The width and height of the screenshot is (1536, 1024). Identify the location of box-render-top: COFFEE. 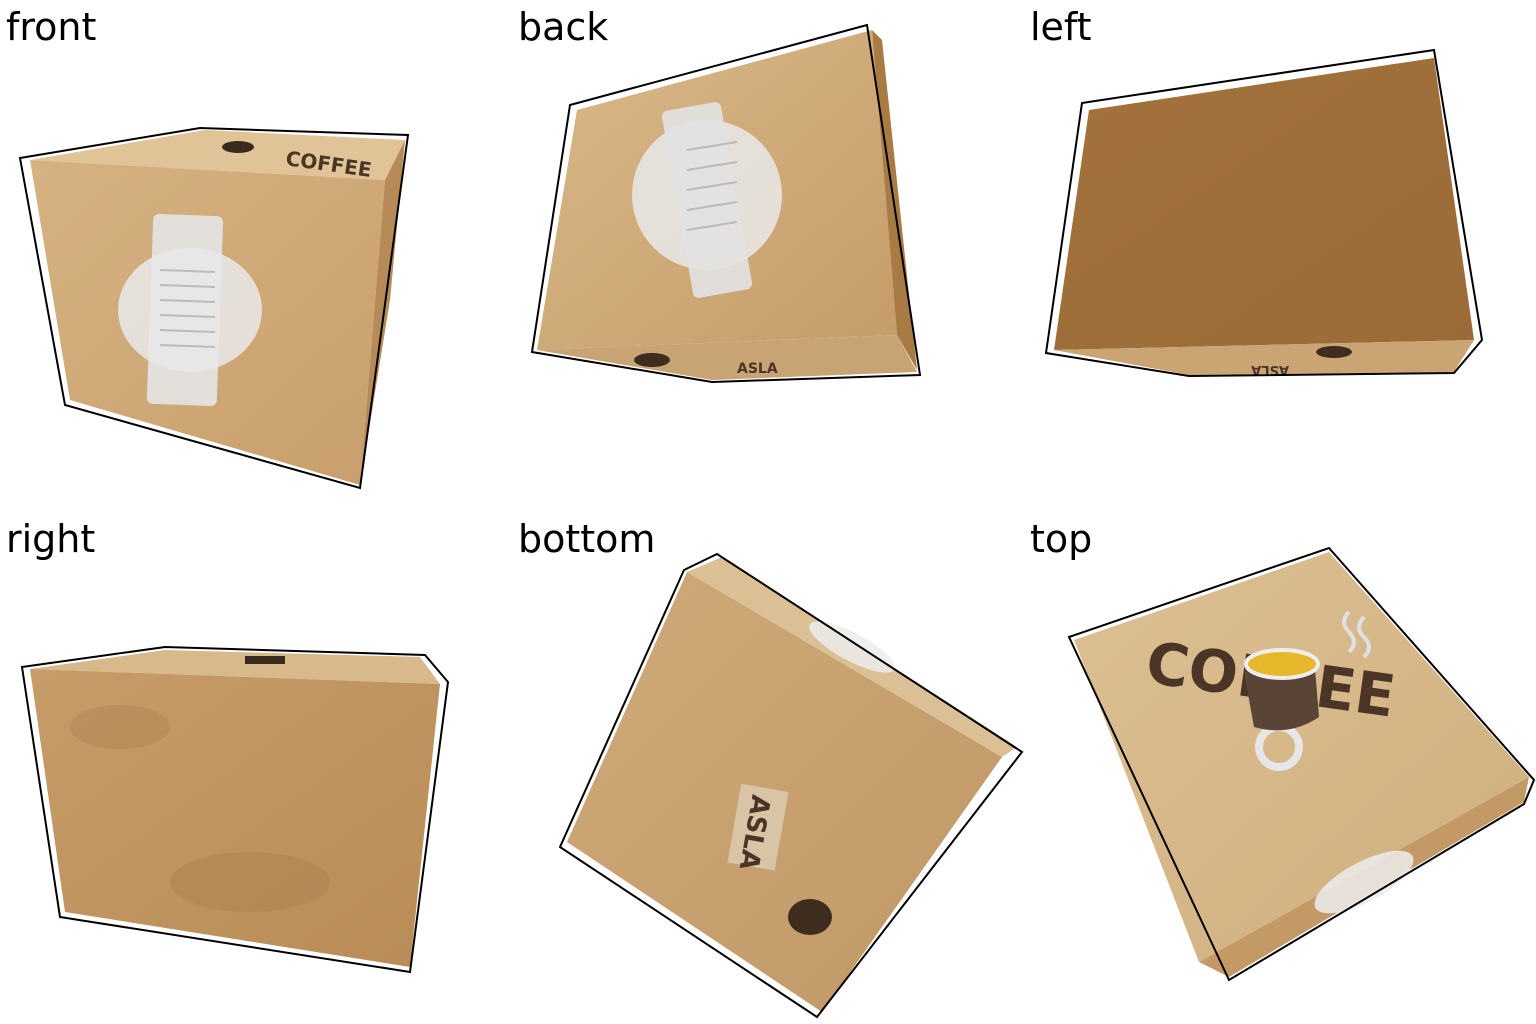
(1301, 764).